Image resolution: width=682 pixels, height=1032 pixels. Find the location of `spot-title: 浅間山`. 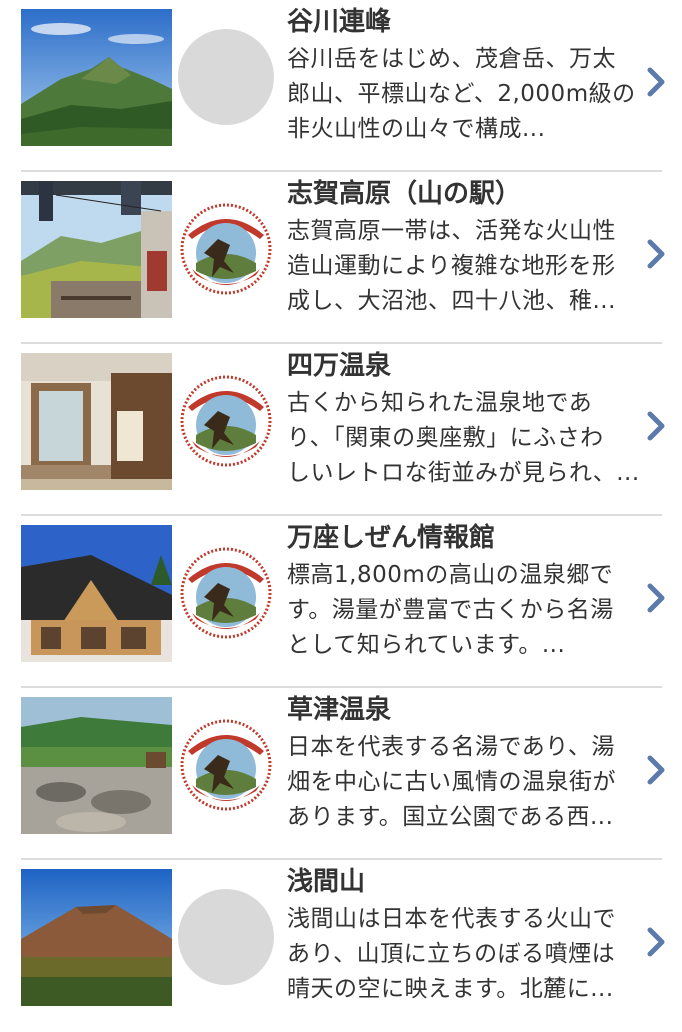

spot-title: 浅間山 is located at coordinates (326, 882).